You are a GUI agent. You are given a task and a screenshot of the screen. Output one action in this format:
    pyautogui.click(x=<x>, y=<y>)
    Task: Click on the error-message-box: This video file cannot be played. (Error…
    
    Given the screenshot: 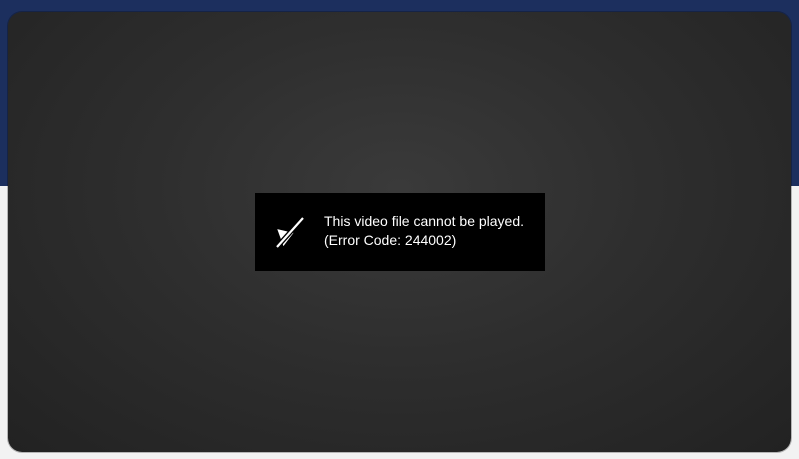 What is the action you would take?
    pyautogui.click(x=400, y=232)
    